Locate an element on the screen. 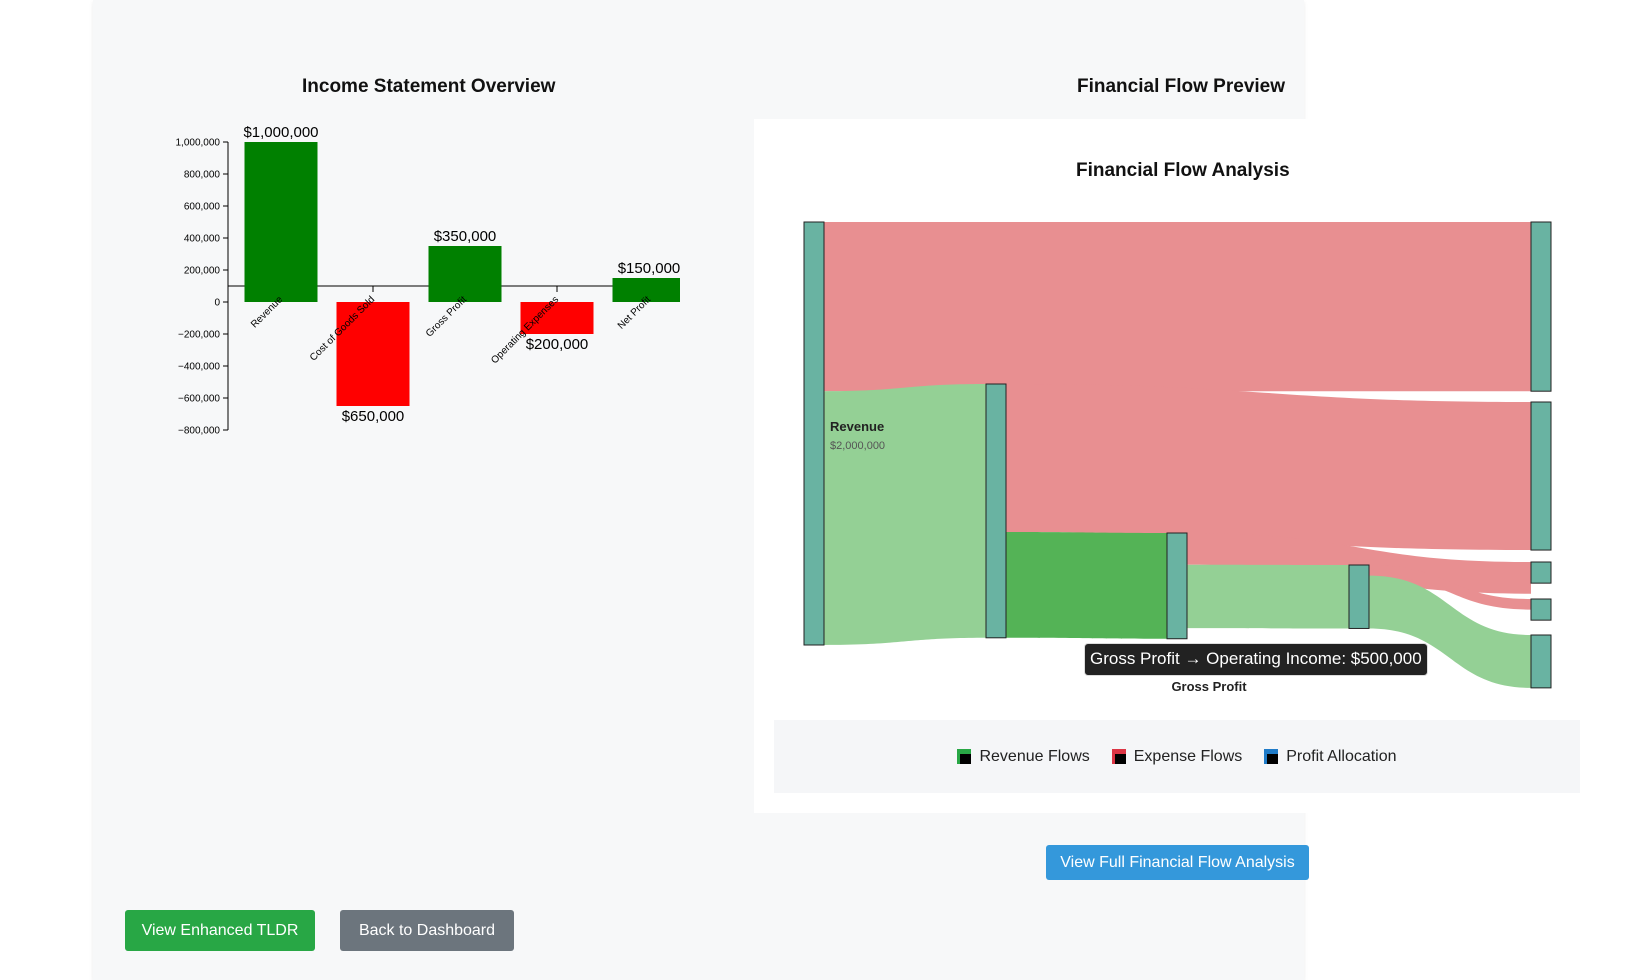 The width and height of the screenshot is (1639, 980). legend-label-profit: Profit Allocation is located at coordinates (1341, 756).